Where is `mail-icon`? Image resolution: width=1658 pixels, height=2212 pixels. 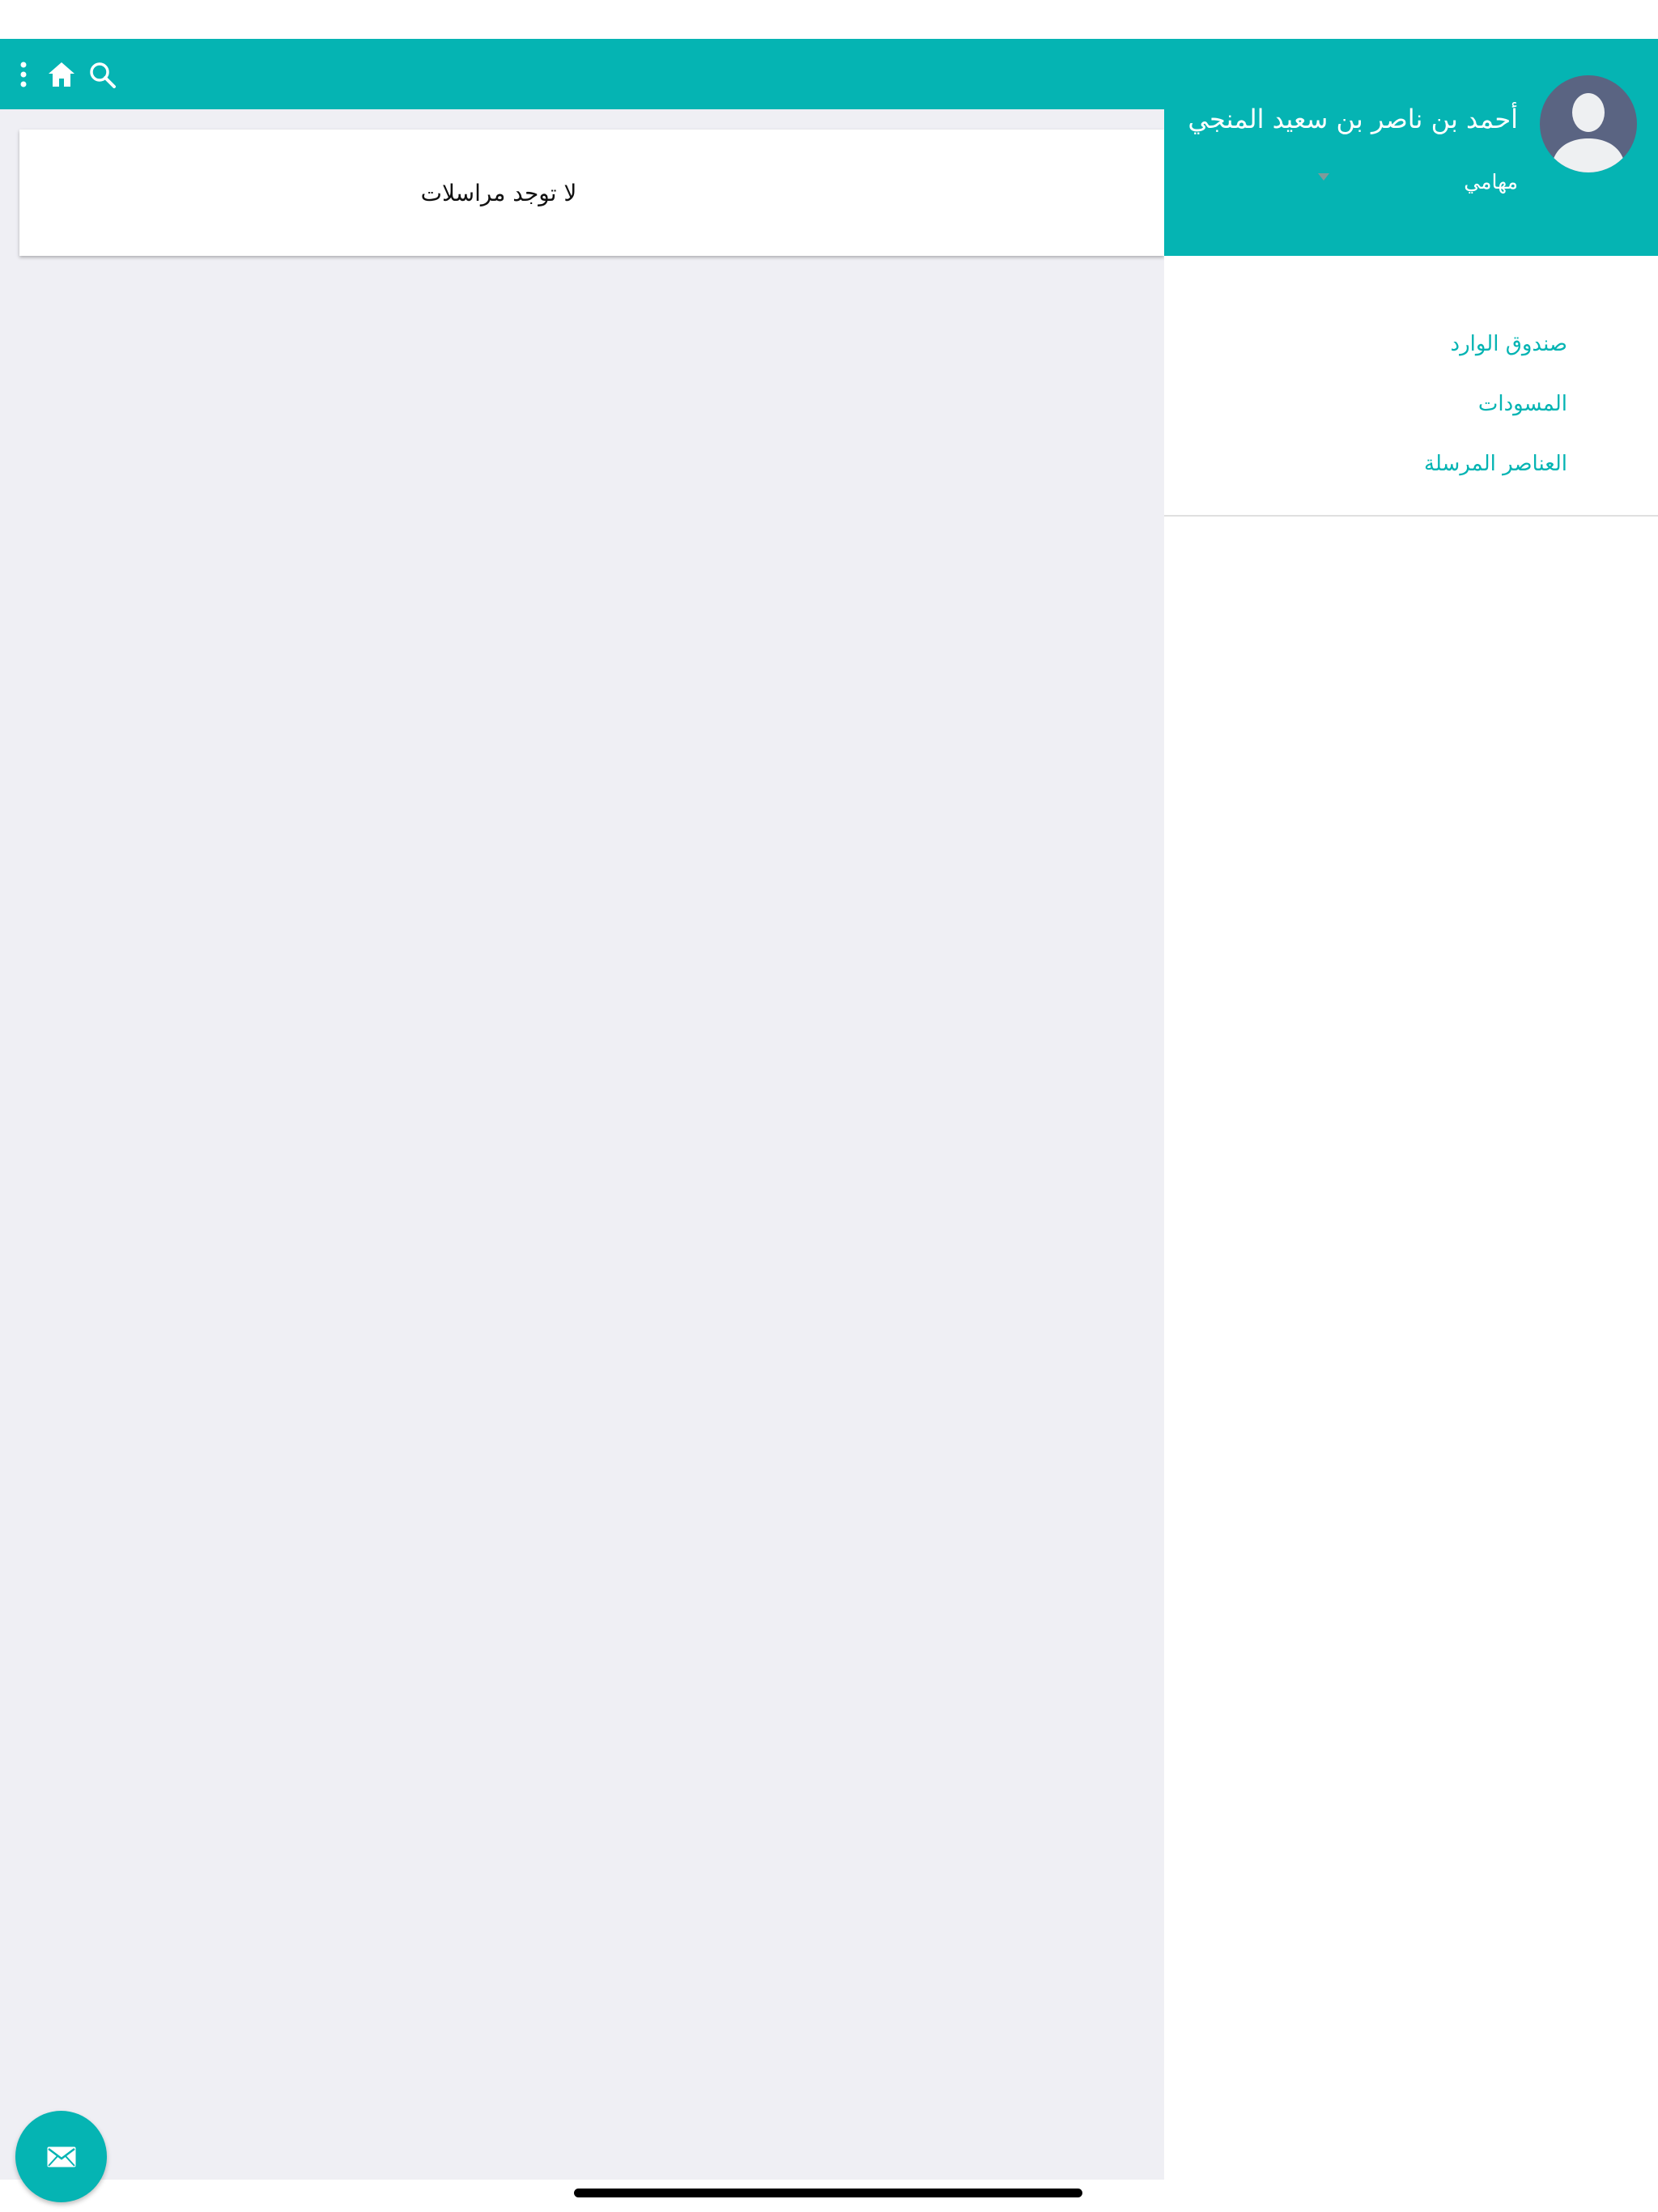
mail-icon is located at coordinates (61, 2156).